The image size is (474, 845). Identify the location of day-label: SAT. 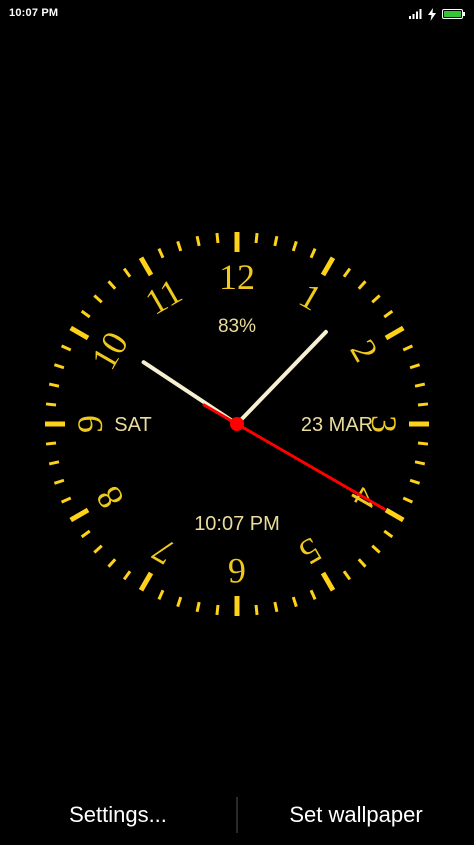
(132, 425).